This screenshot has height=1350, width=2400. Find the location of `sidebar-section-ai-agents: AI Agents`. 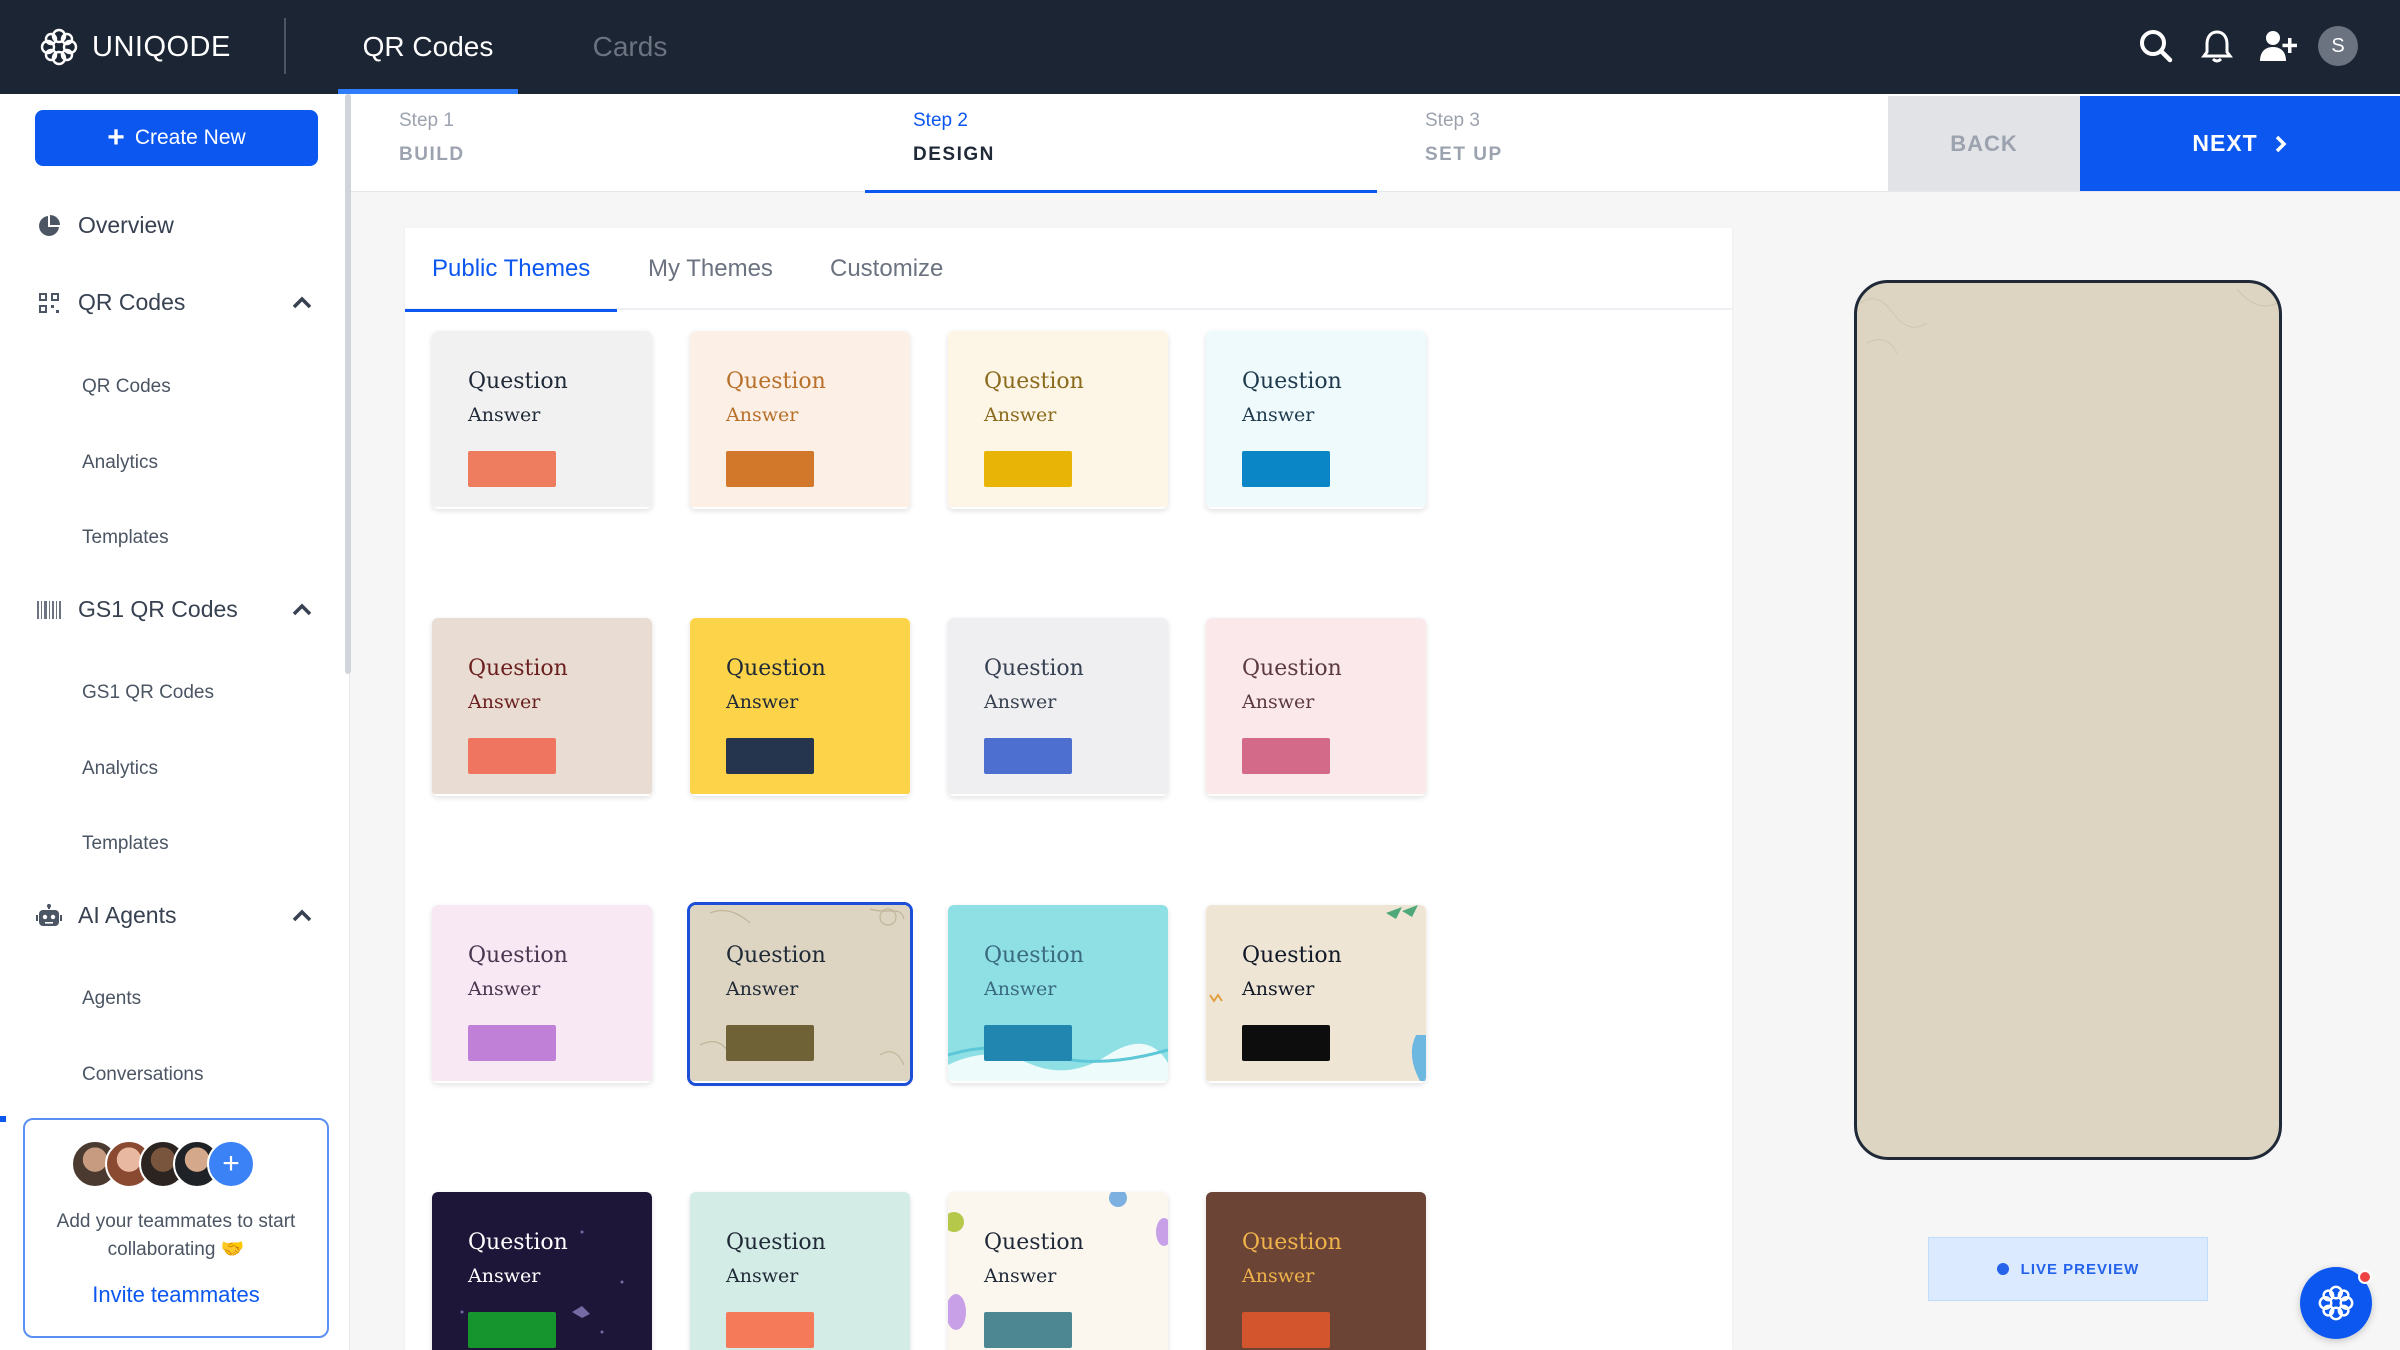

sidebar-section-ai-agents: AI Agents is located at coordinates (106, 915).